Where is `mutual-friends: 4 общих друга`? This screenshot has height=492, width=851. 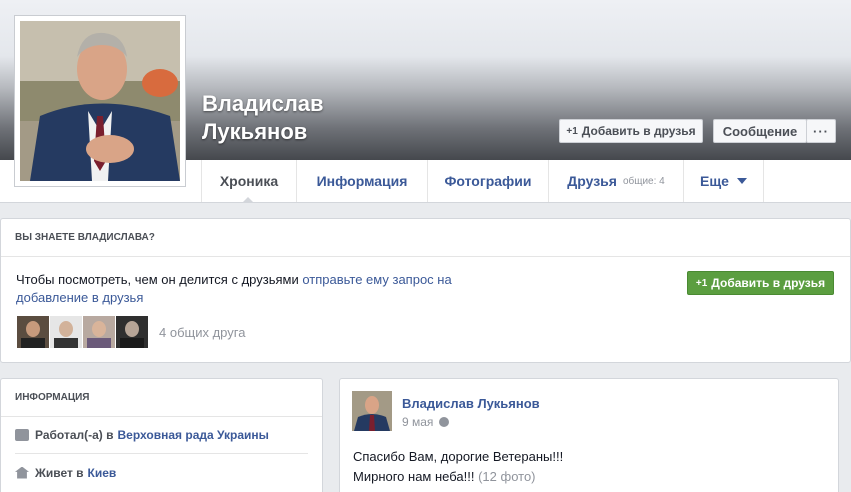
mutual-friends: 4 общих друга is located at coordinates (131, 332).